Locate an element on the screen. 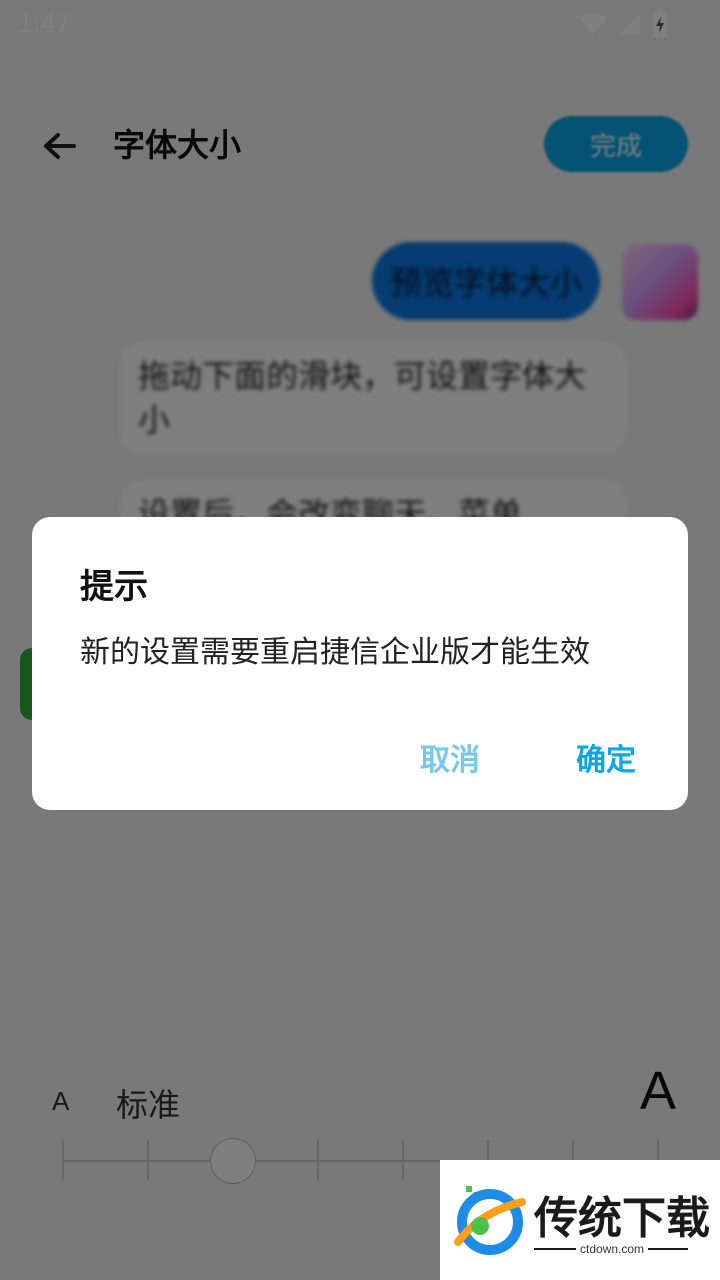  watermark-text: 传统下载 is located at coordinates (622, 1218).